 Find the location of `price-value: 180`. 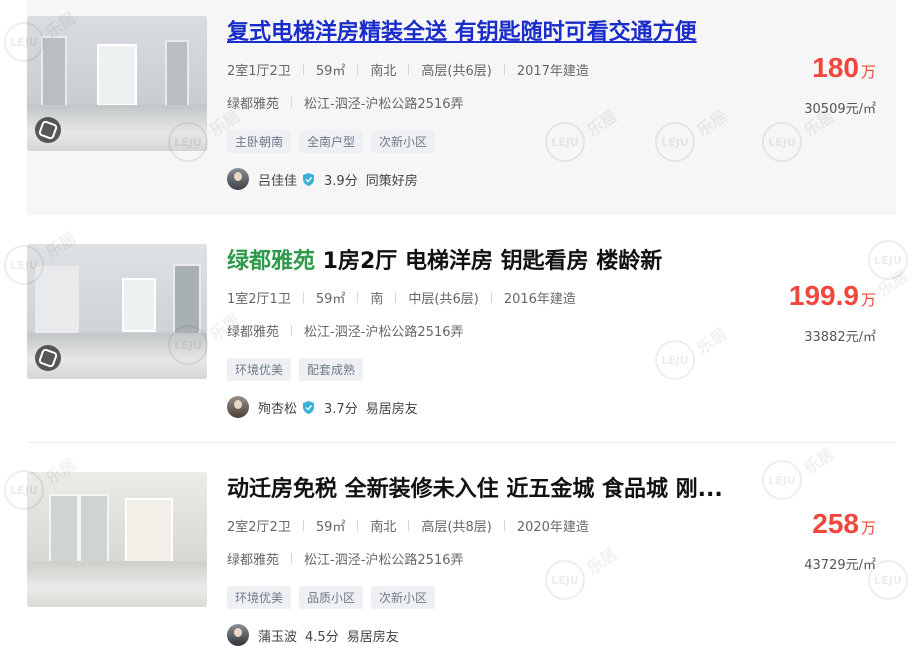

price-value: 180 is located at coordinates (835, 67).